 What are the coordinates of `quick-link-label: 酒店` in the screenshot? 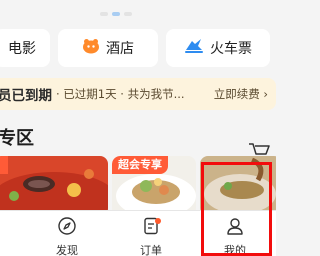 It's located at (120, 49).